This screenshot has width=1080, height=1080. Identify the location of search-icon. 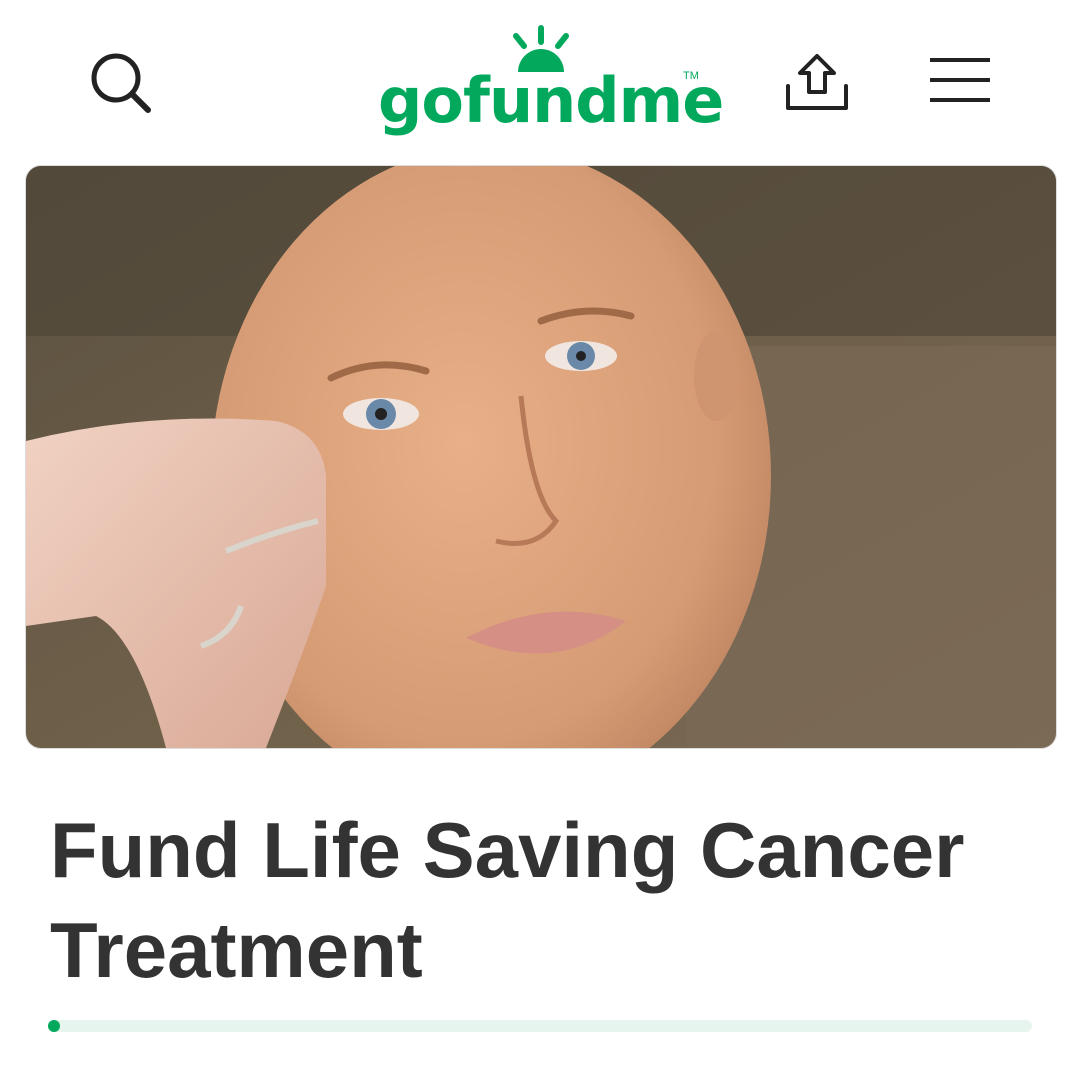
(121, 83).